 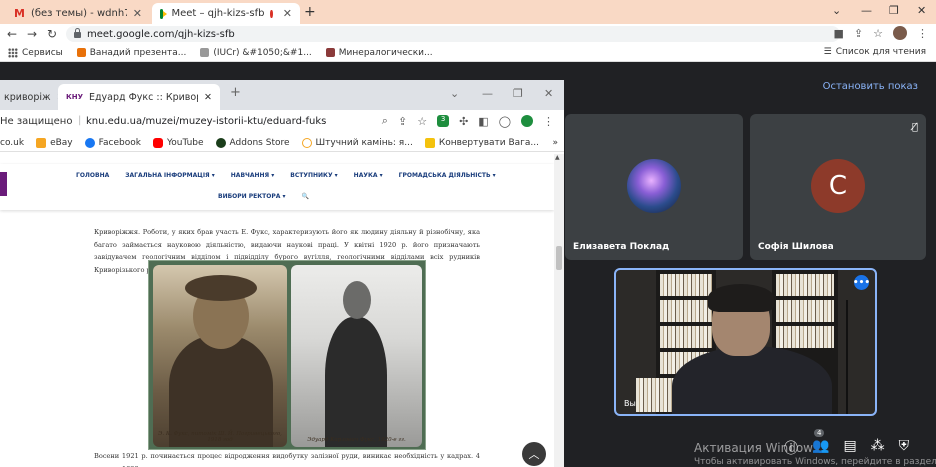 What do you see at coordinates (483, 121) in the screenshot?
I see `sidepanel-icon: ◧` at bounding box center [483, 121].